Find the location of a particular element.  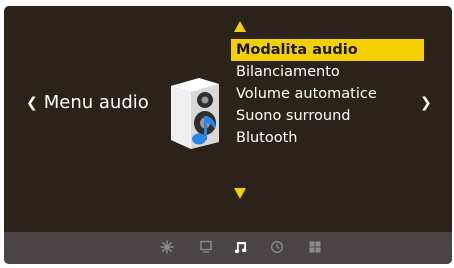

scroll-up-arrow-icon is located at coordinates (240, 26).